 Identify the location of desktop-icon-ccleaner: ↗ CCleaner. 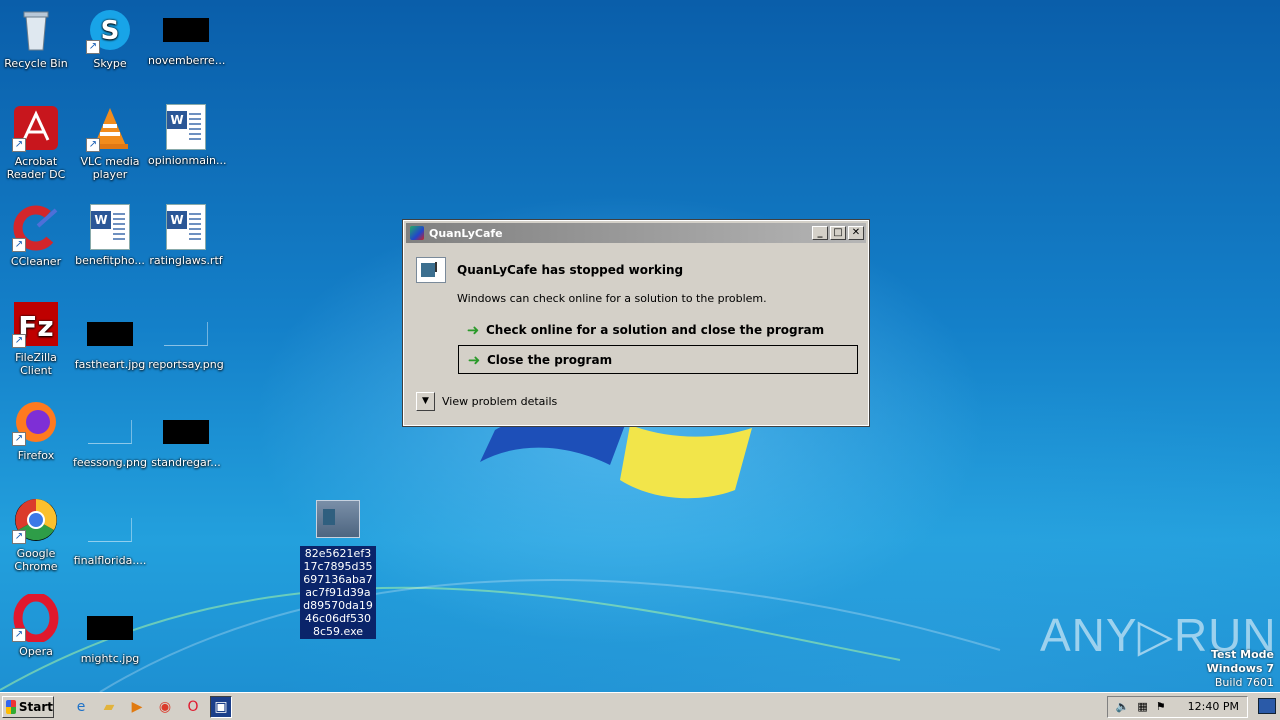
(37, 236).